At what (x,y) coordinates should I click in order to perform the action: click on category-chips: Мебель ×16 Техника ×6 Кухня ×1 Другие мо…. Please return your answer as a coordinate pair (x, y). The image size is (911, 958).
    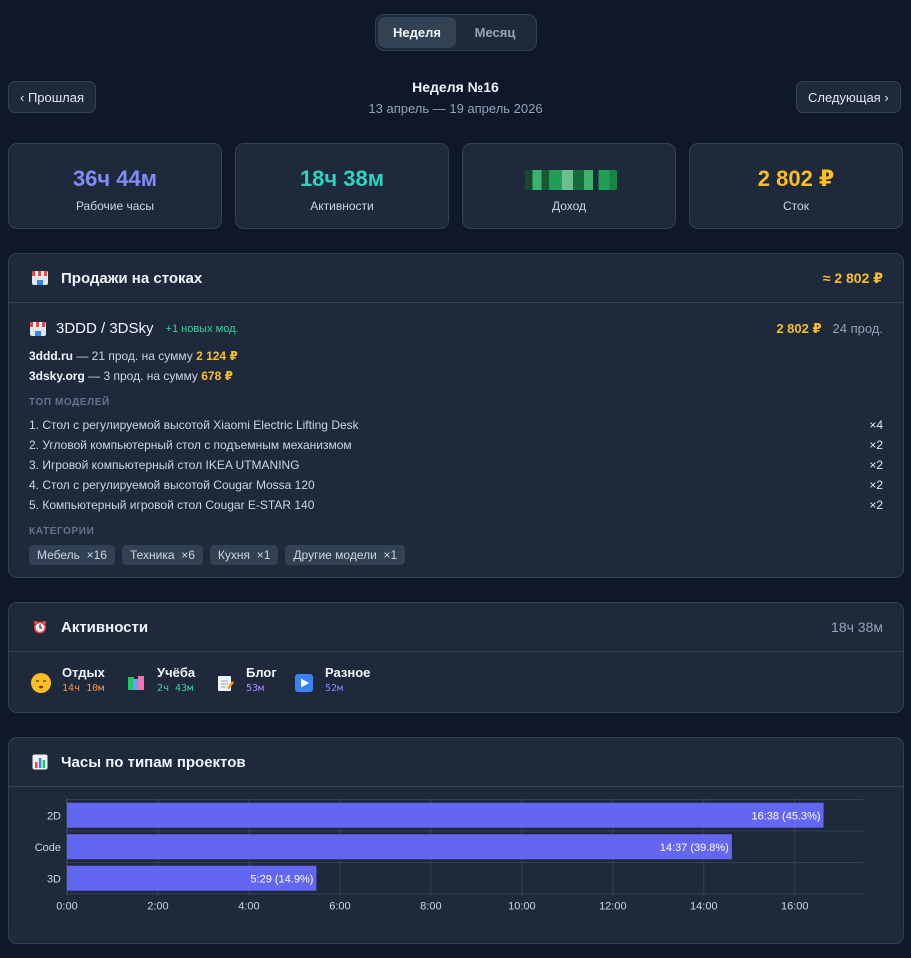
    Looking at the image, I should click on (217, 555).